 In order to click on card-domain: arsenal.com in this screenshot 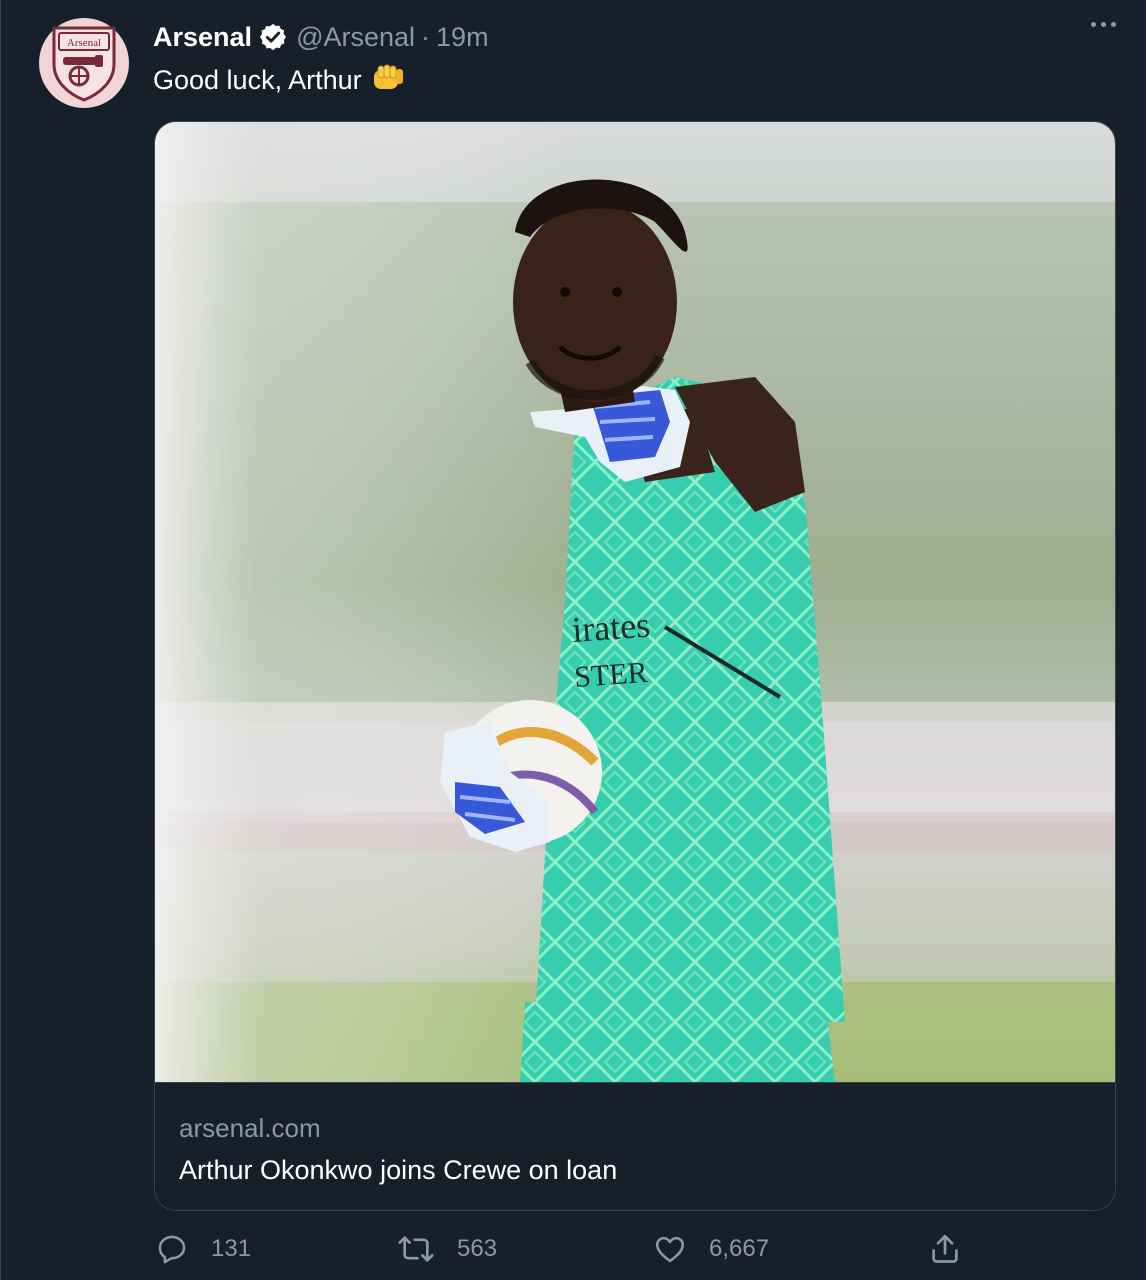, I will do `click(250, 1128)`.